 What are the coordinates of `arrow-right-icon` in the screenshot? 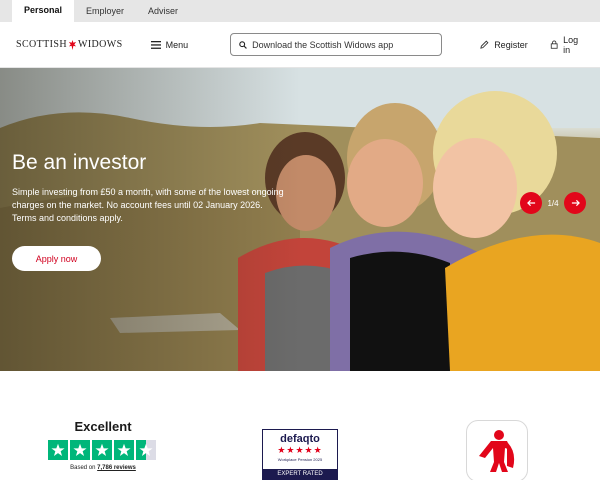 It's located at (575, 203).